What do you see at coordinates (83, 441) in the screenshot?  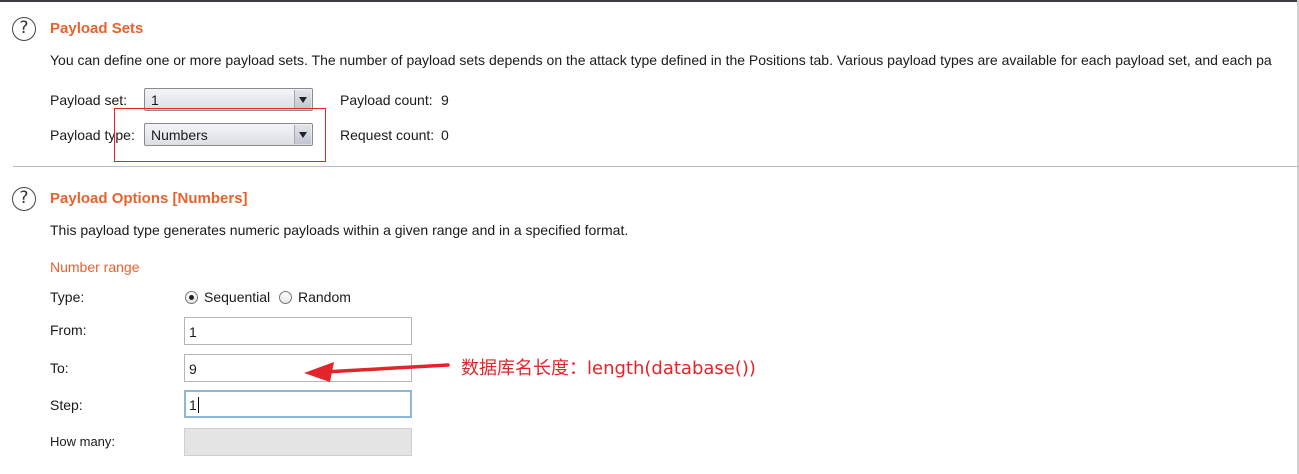 I see `how-many-label: How many:` at bounding box center [83, 441].